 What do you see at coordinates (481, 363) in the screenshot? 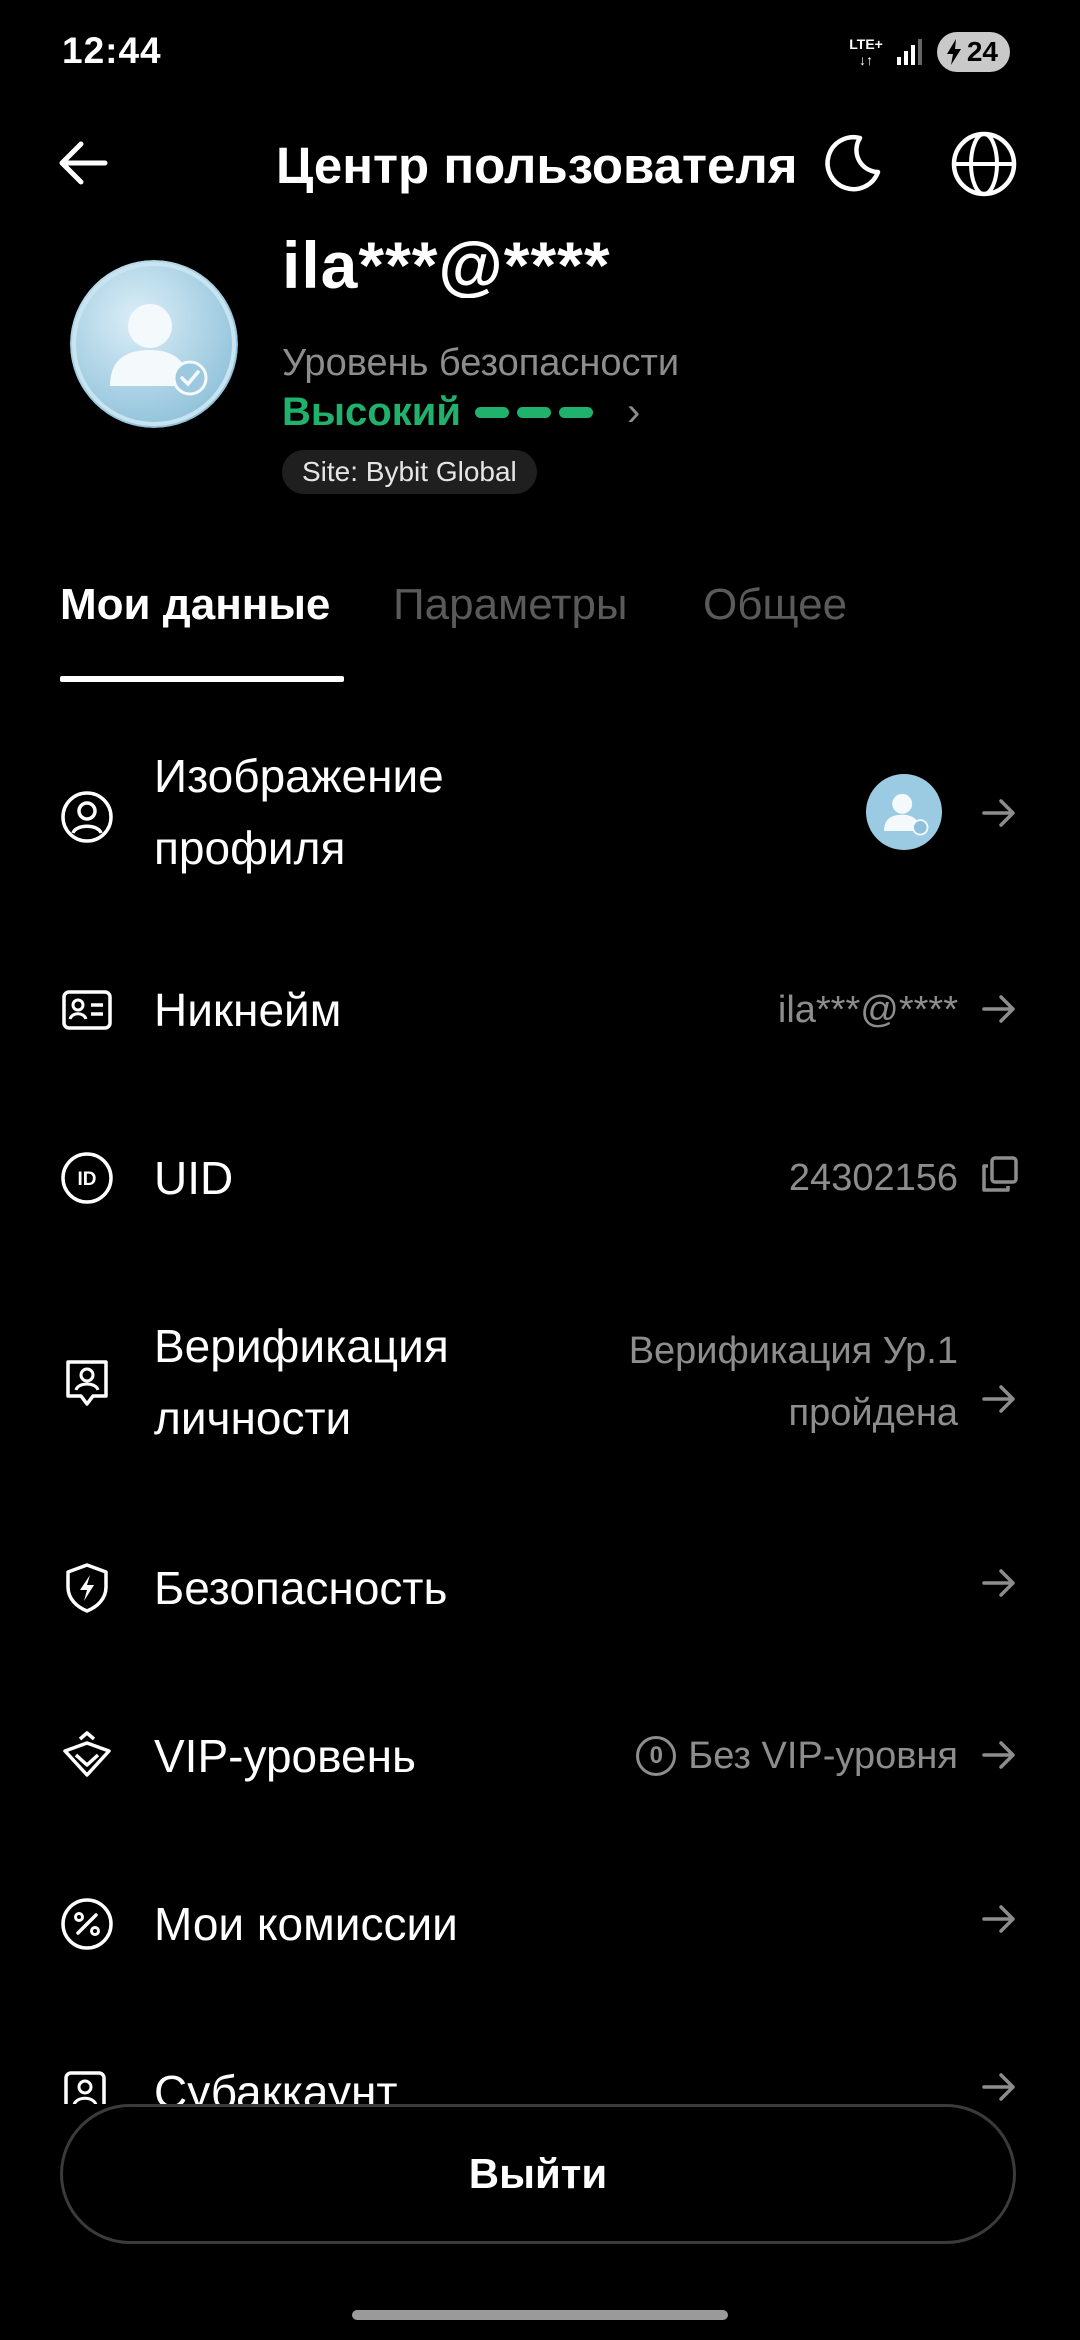
I see `security-level-label: Уровень безопасности` at bounding box center [481, 363].